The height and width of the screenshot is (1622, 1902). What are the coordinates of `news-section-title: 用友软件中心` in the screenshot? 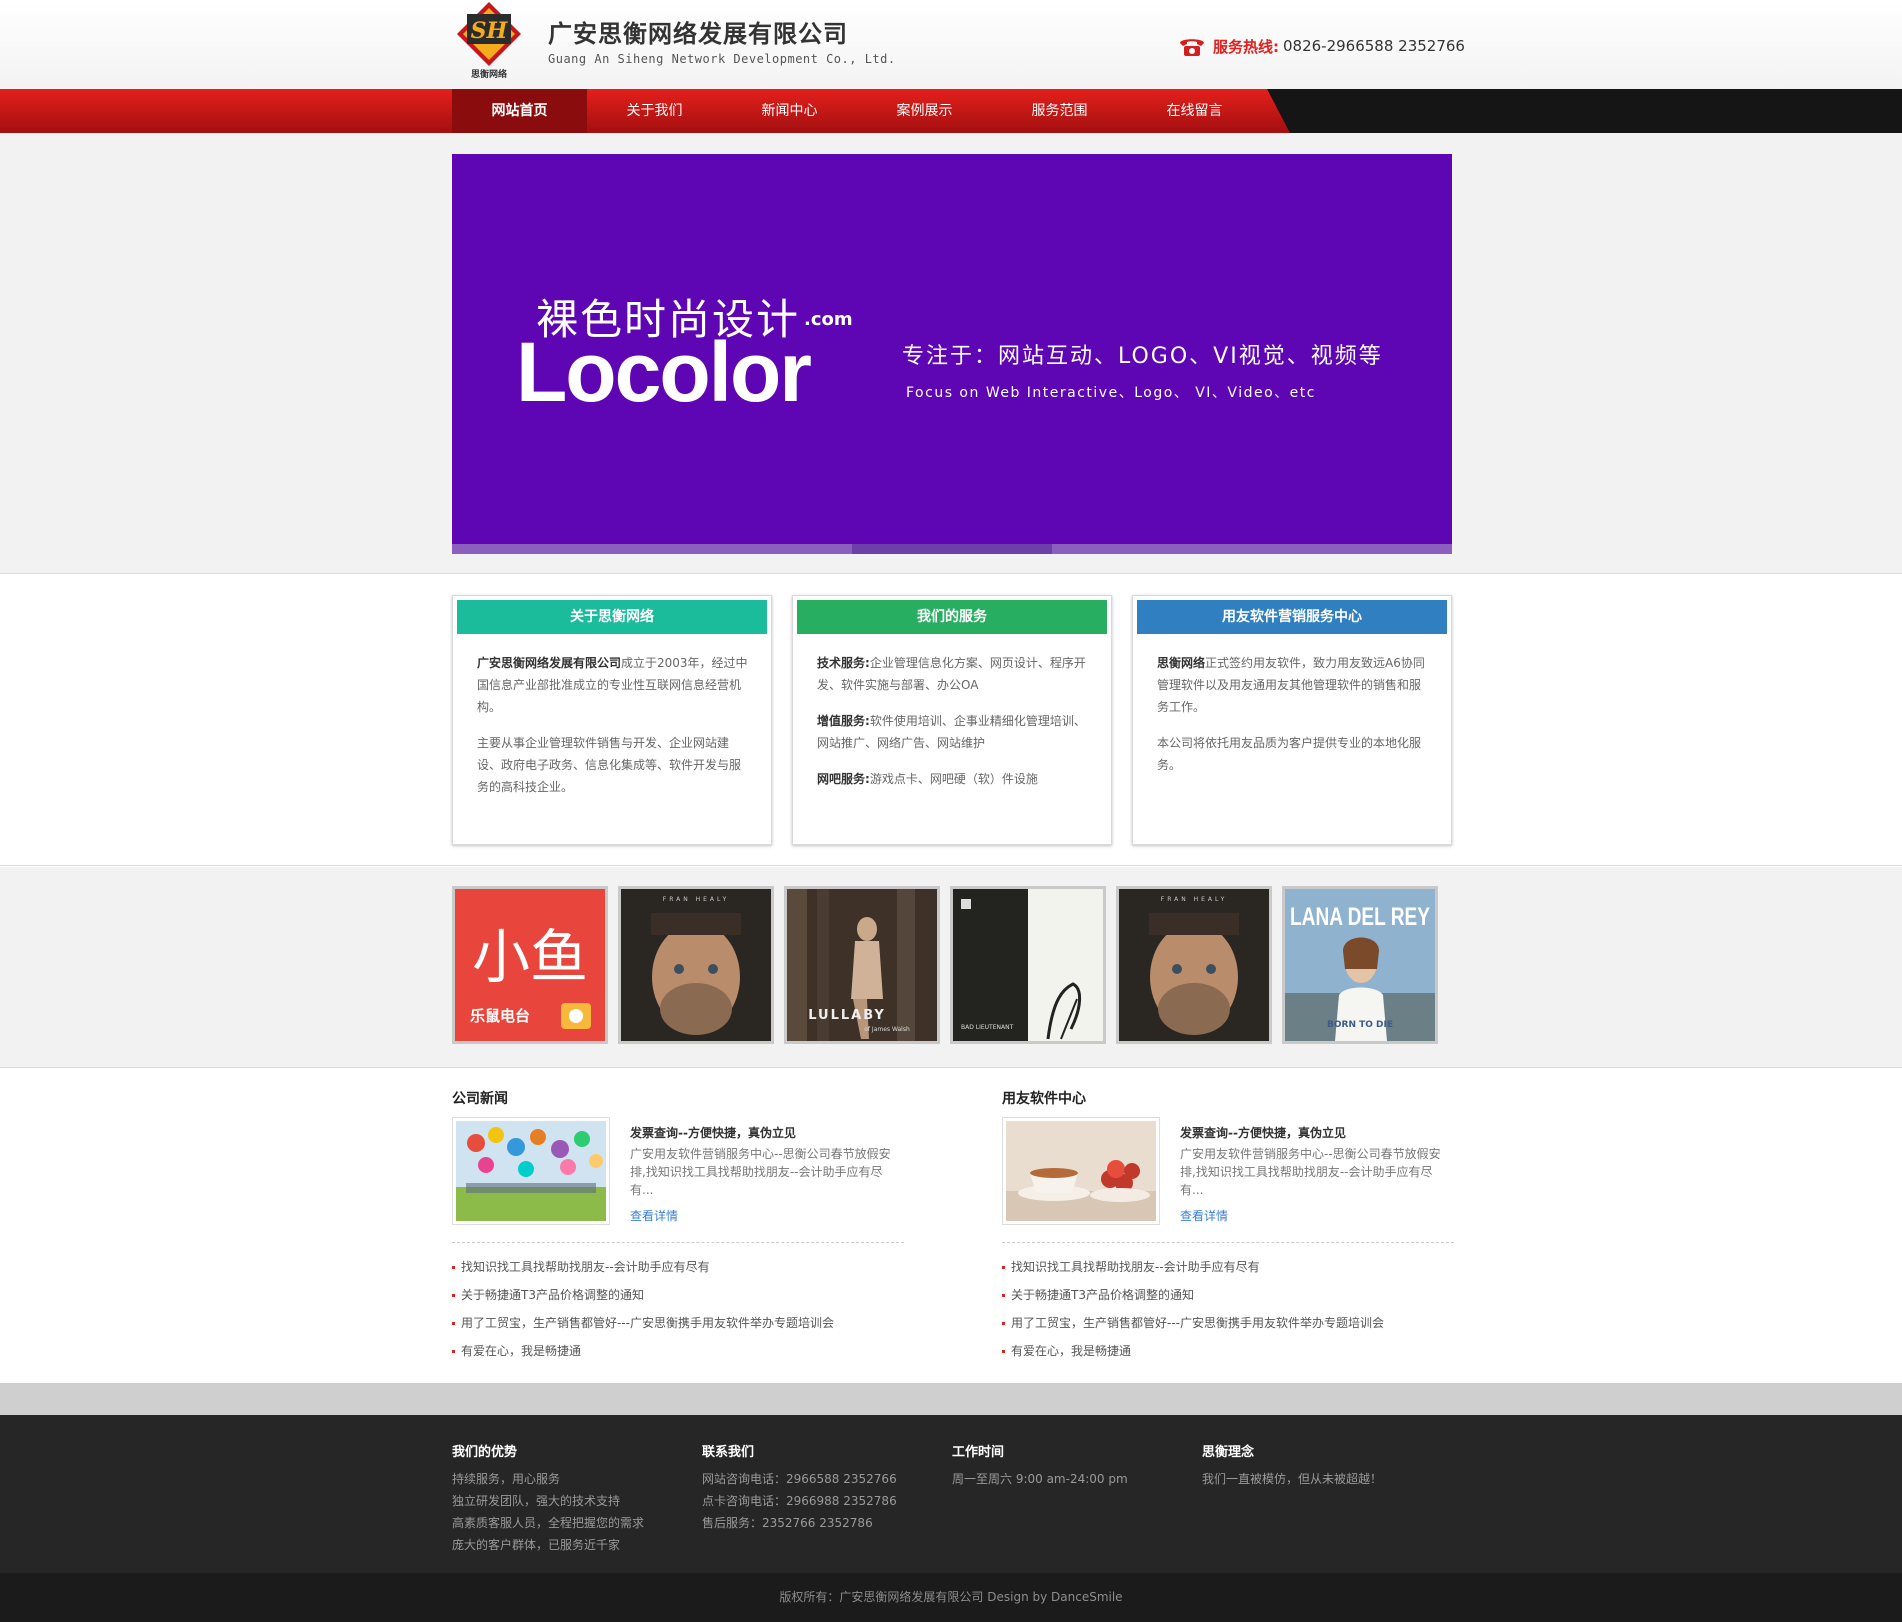 It's located at (1044, 1099).